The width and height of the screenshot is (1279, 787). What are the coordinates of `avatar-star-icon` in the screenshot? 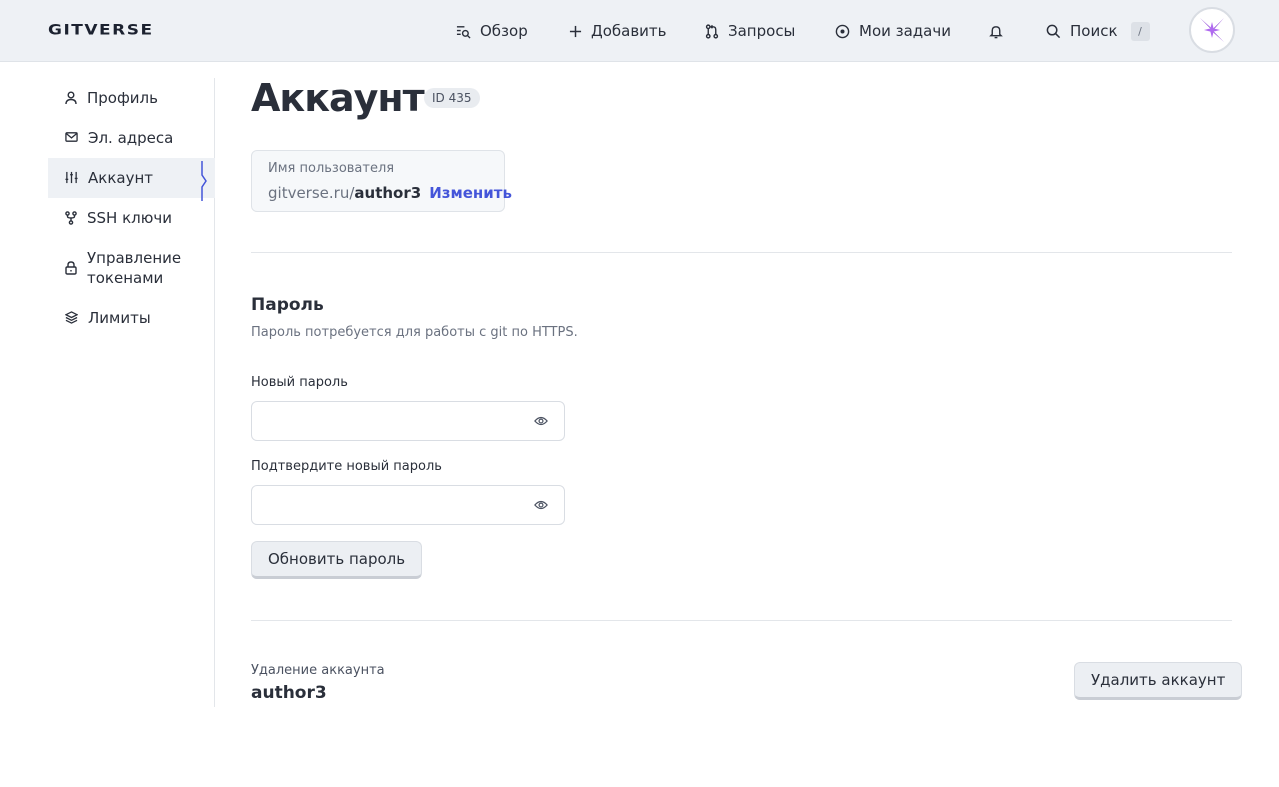 It's located at (1212, 30).